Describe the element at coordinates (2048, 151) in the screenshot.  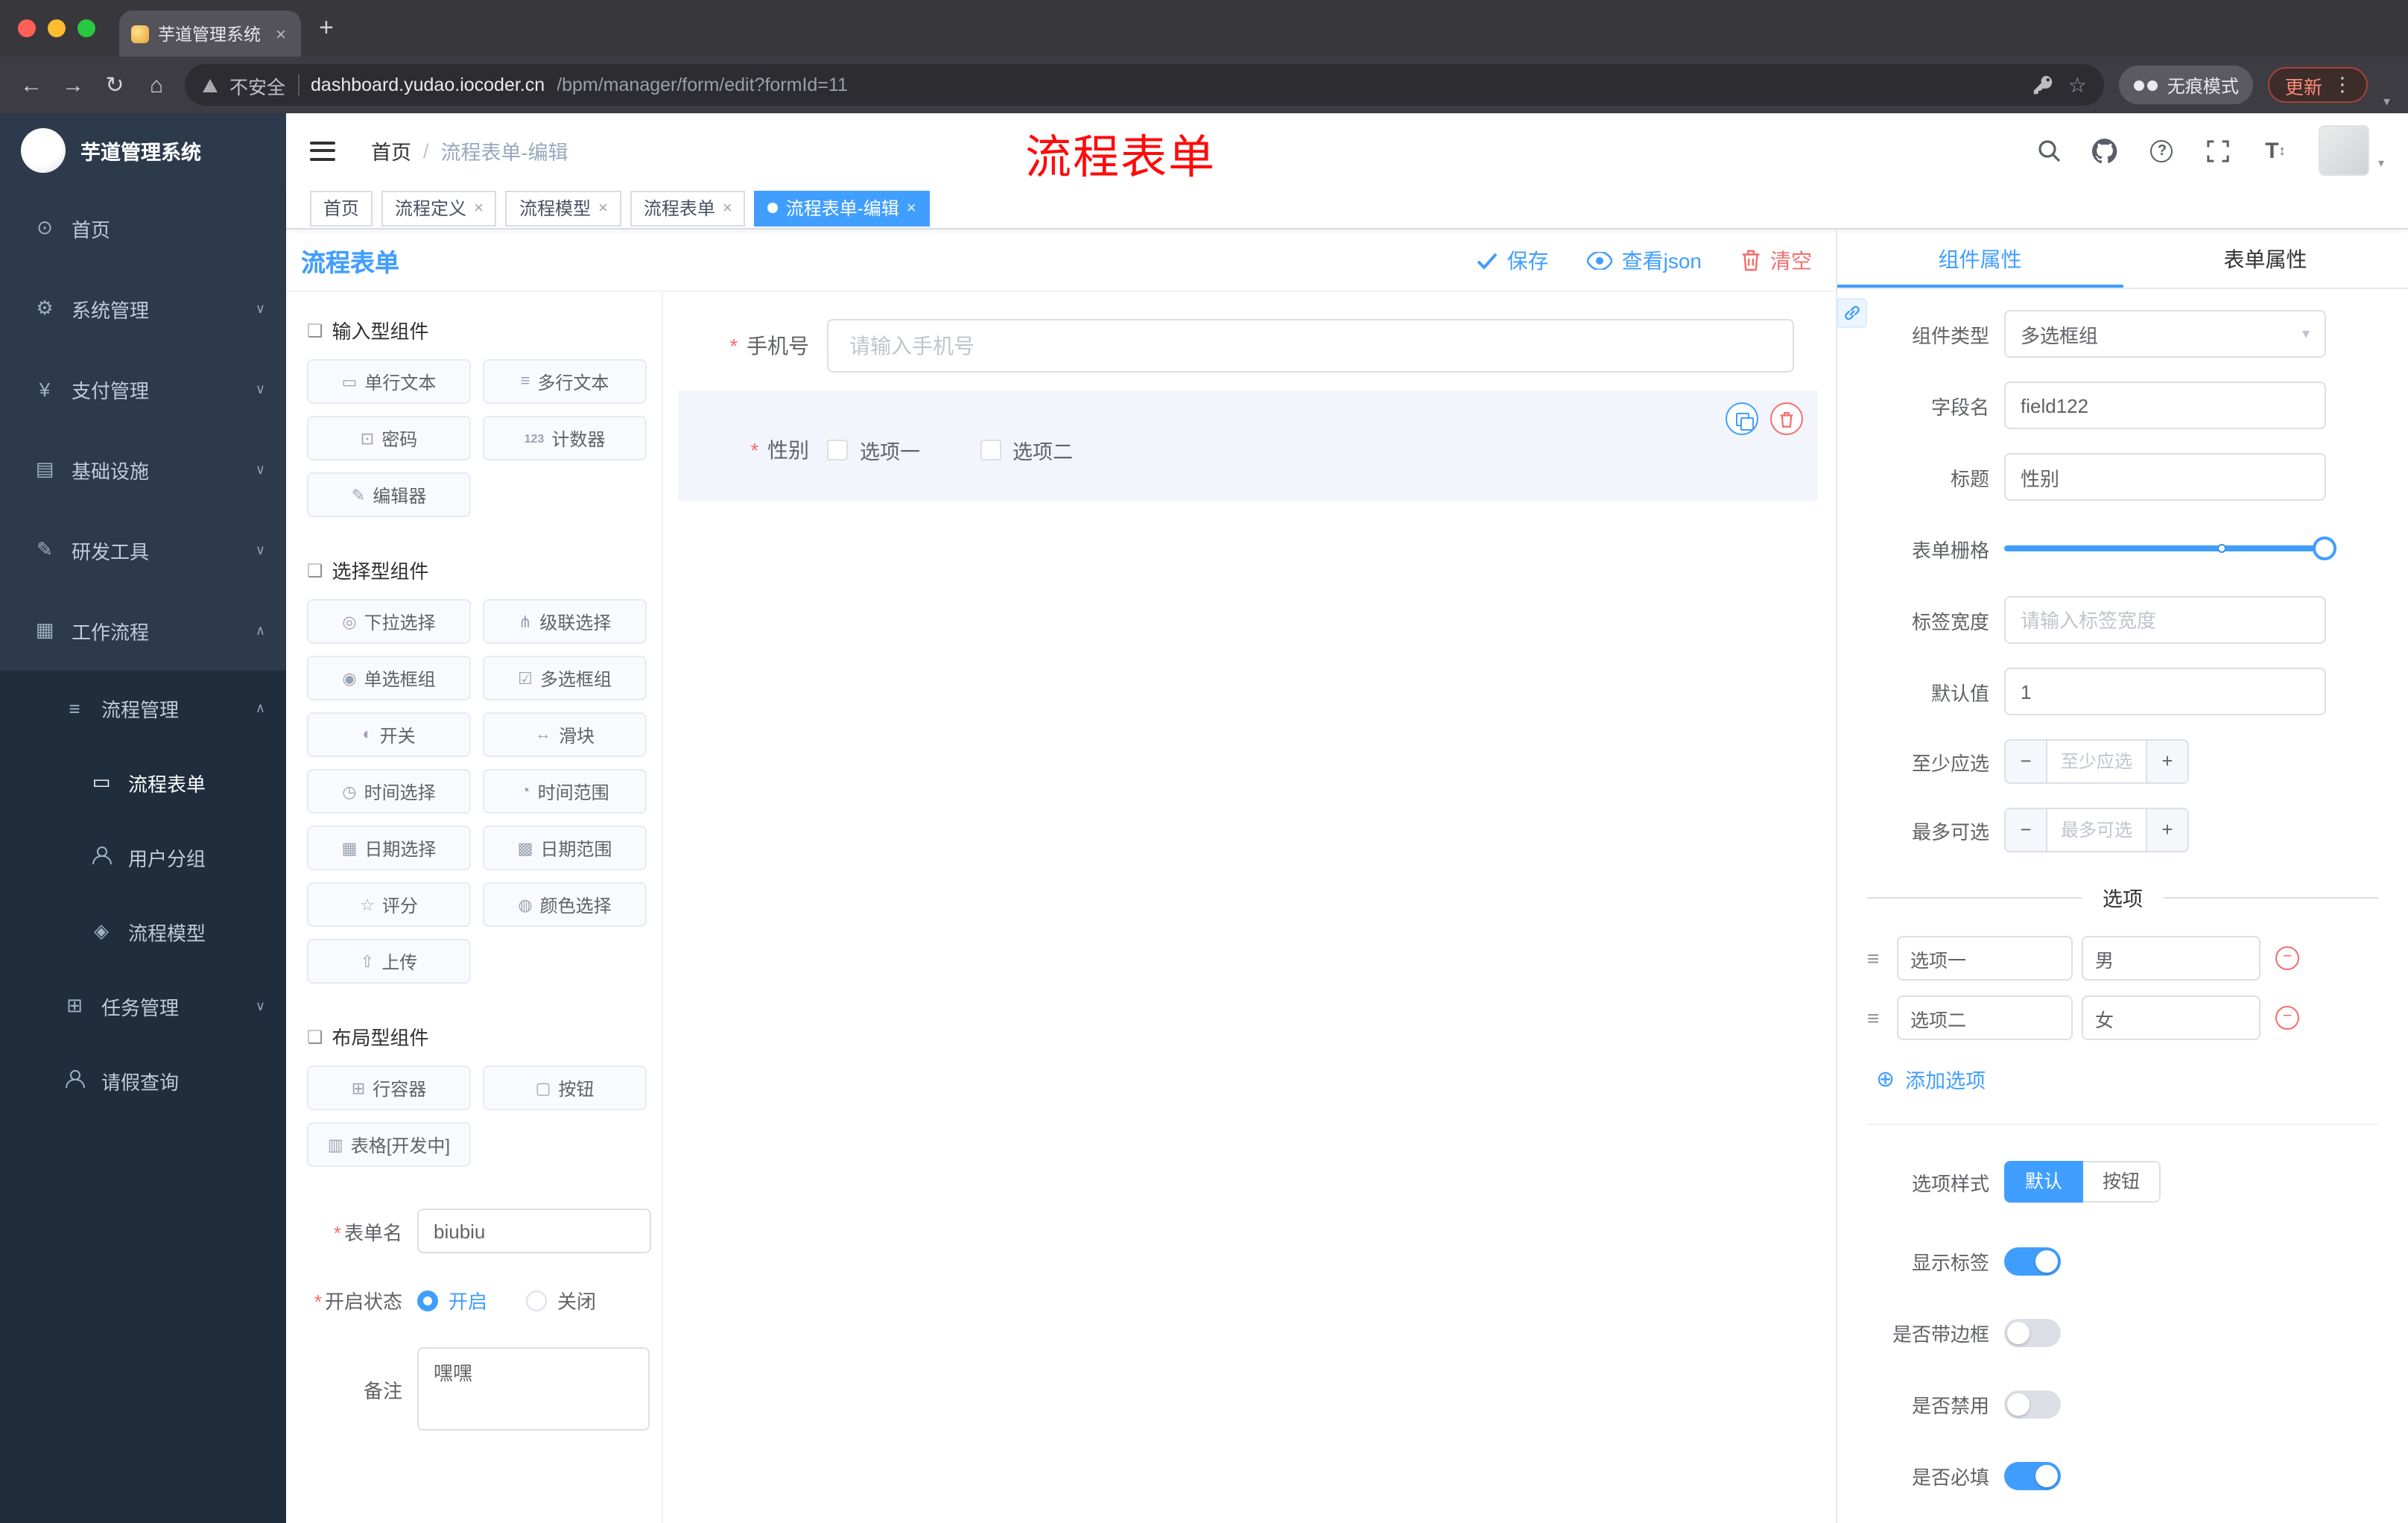
I see `search-icon` at that location.